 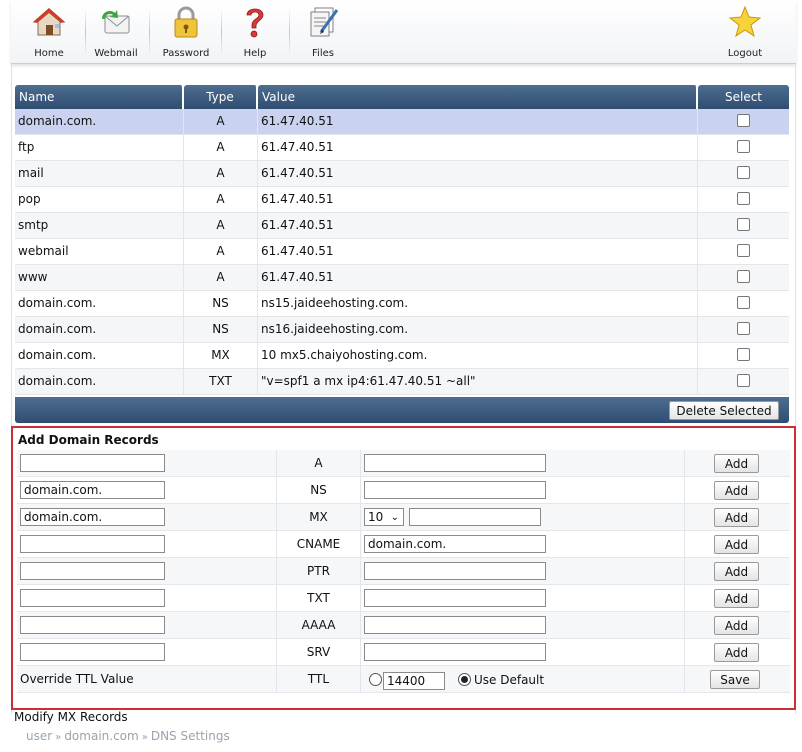 I want to click on add-mx-record-button: Add, so click(x=736, y=517).